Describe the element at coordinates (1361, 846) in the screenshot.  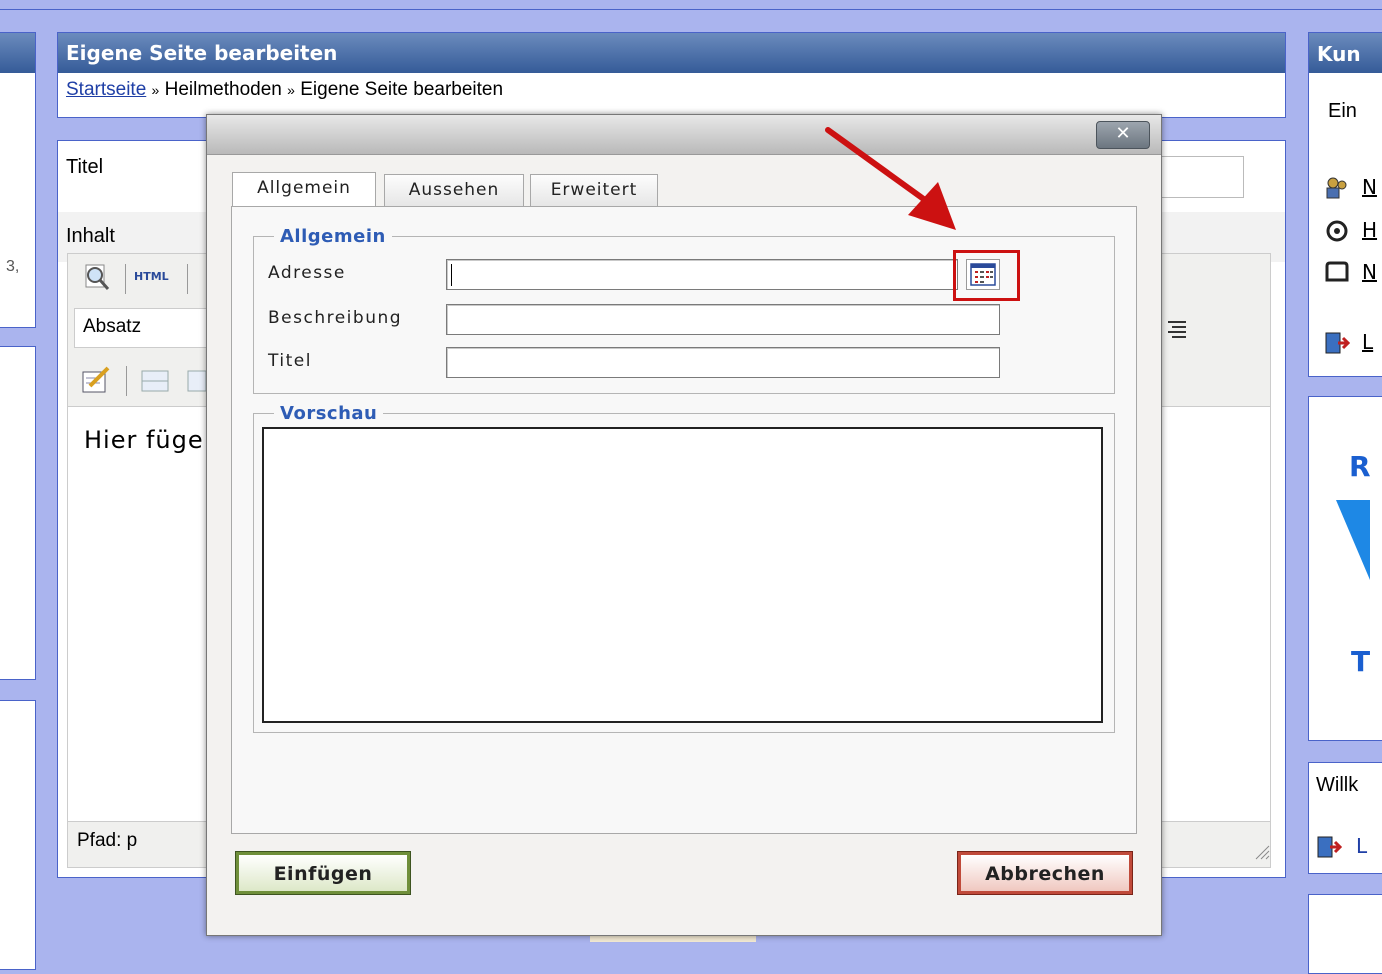
I see `welcome-link: L` at that location.